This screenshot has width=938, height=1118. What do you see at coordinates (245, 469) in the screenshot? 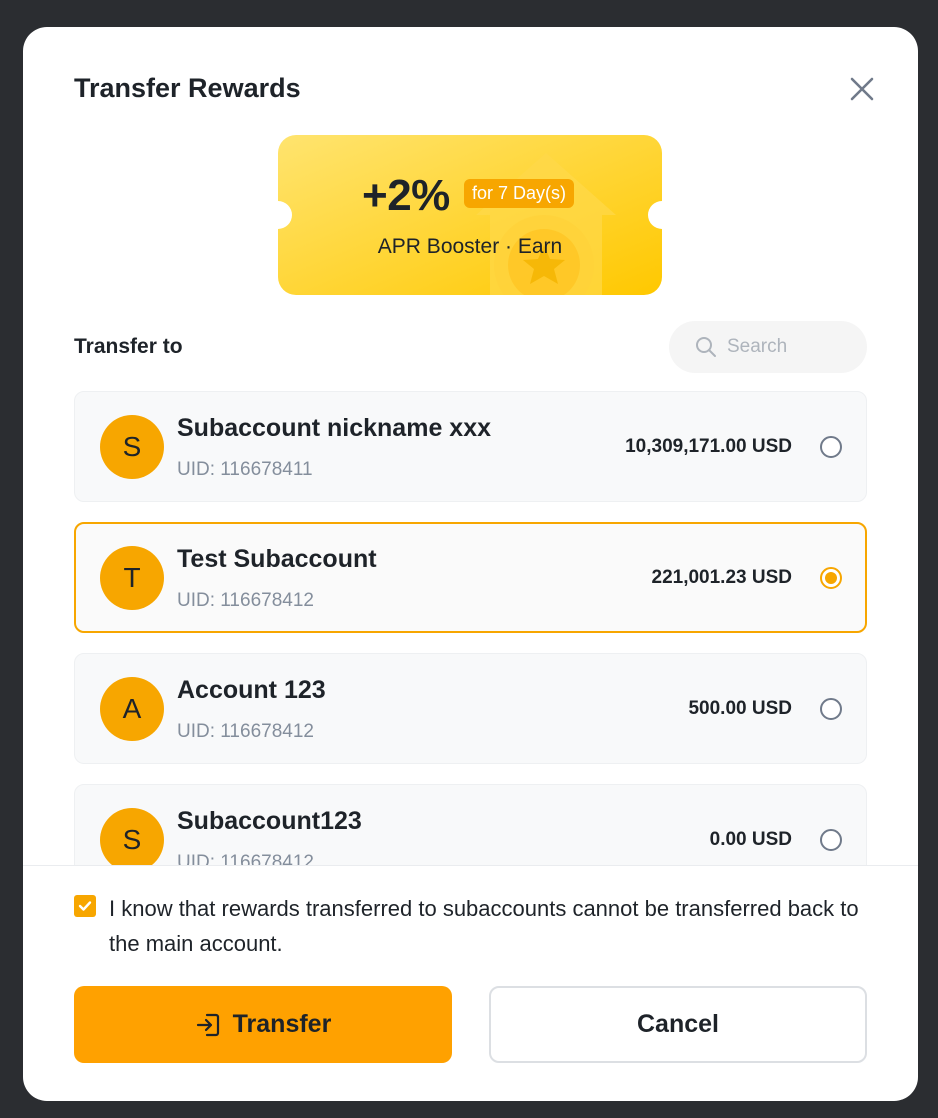
I see `account-uid: UID: 116678411` at bounding box center [245, 469].